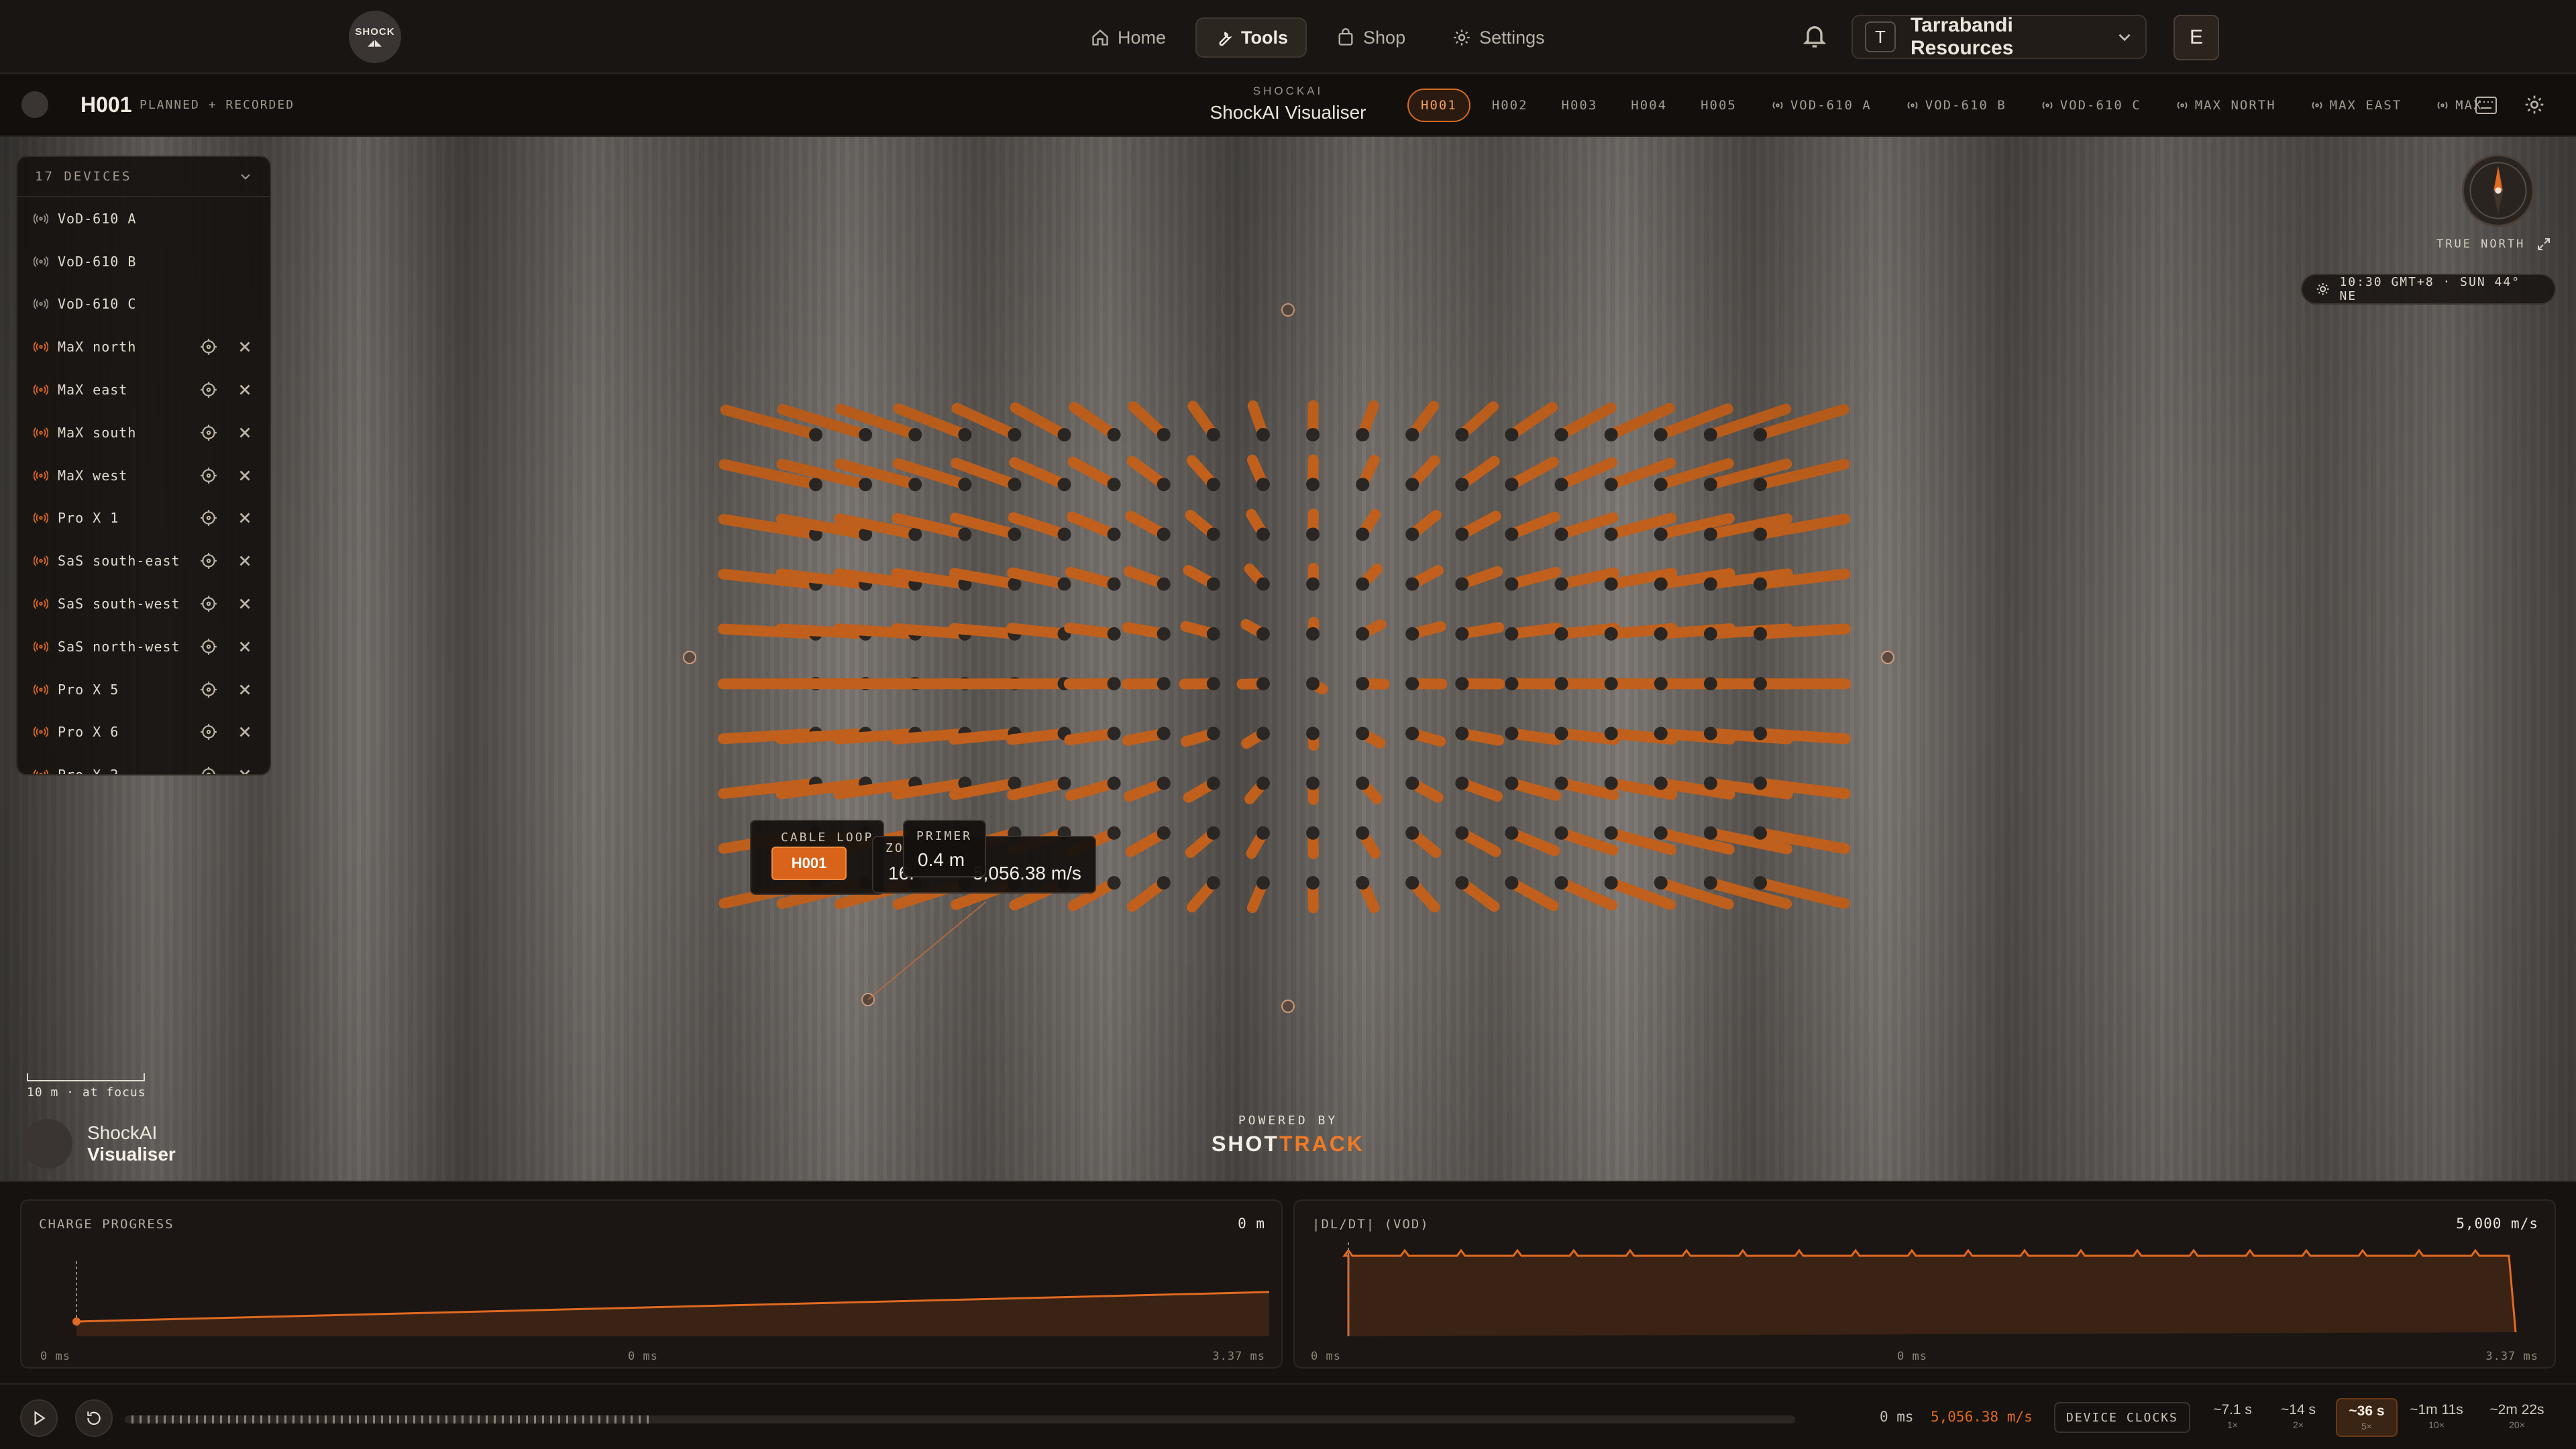 The height and width of the screenshot is (1449, 2576). What do you see at coordinates (2517, 1417) in the screenshot?
I see `speed-option: ~2m 22s 20×` at bounding box center [2517, 1417].